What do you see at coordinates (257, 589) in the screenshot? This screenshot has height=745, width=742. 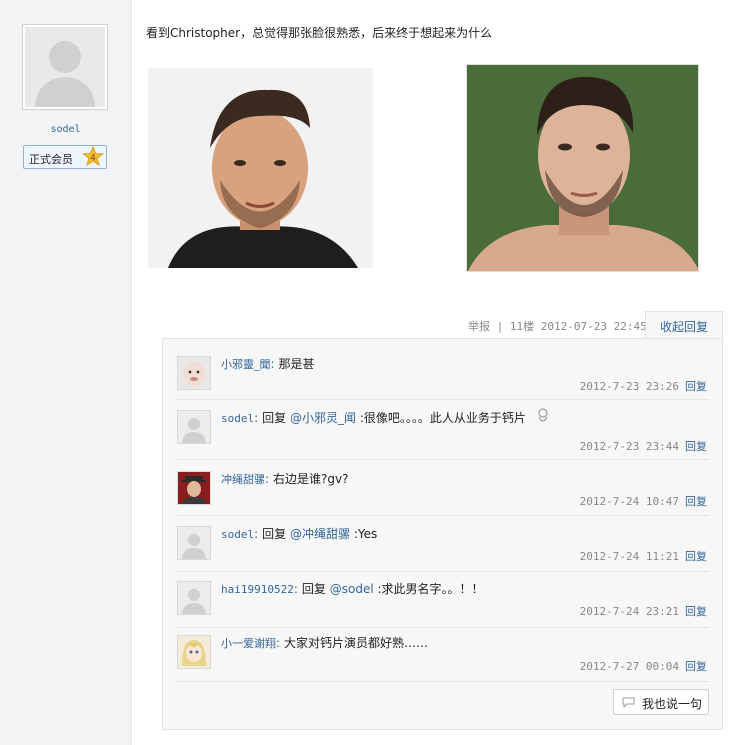 I see `reply-author: hai19910522` at bounding box center [257, 589].